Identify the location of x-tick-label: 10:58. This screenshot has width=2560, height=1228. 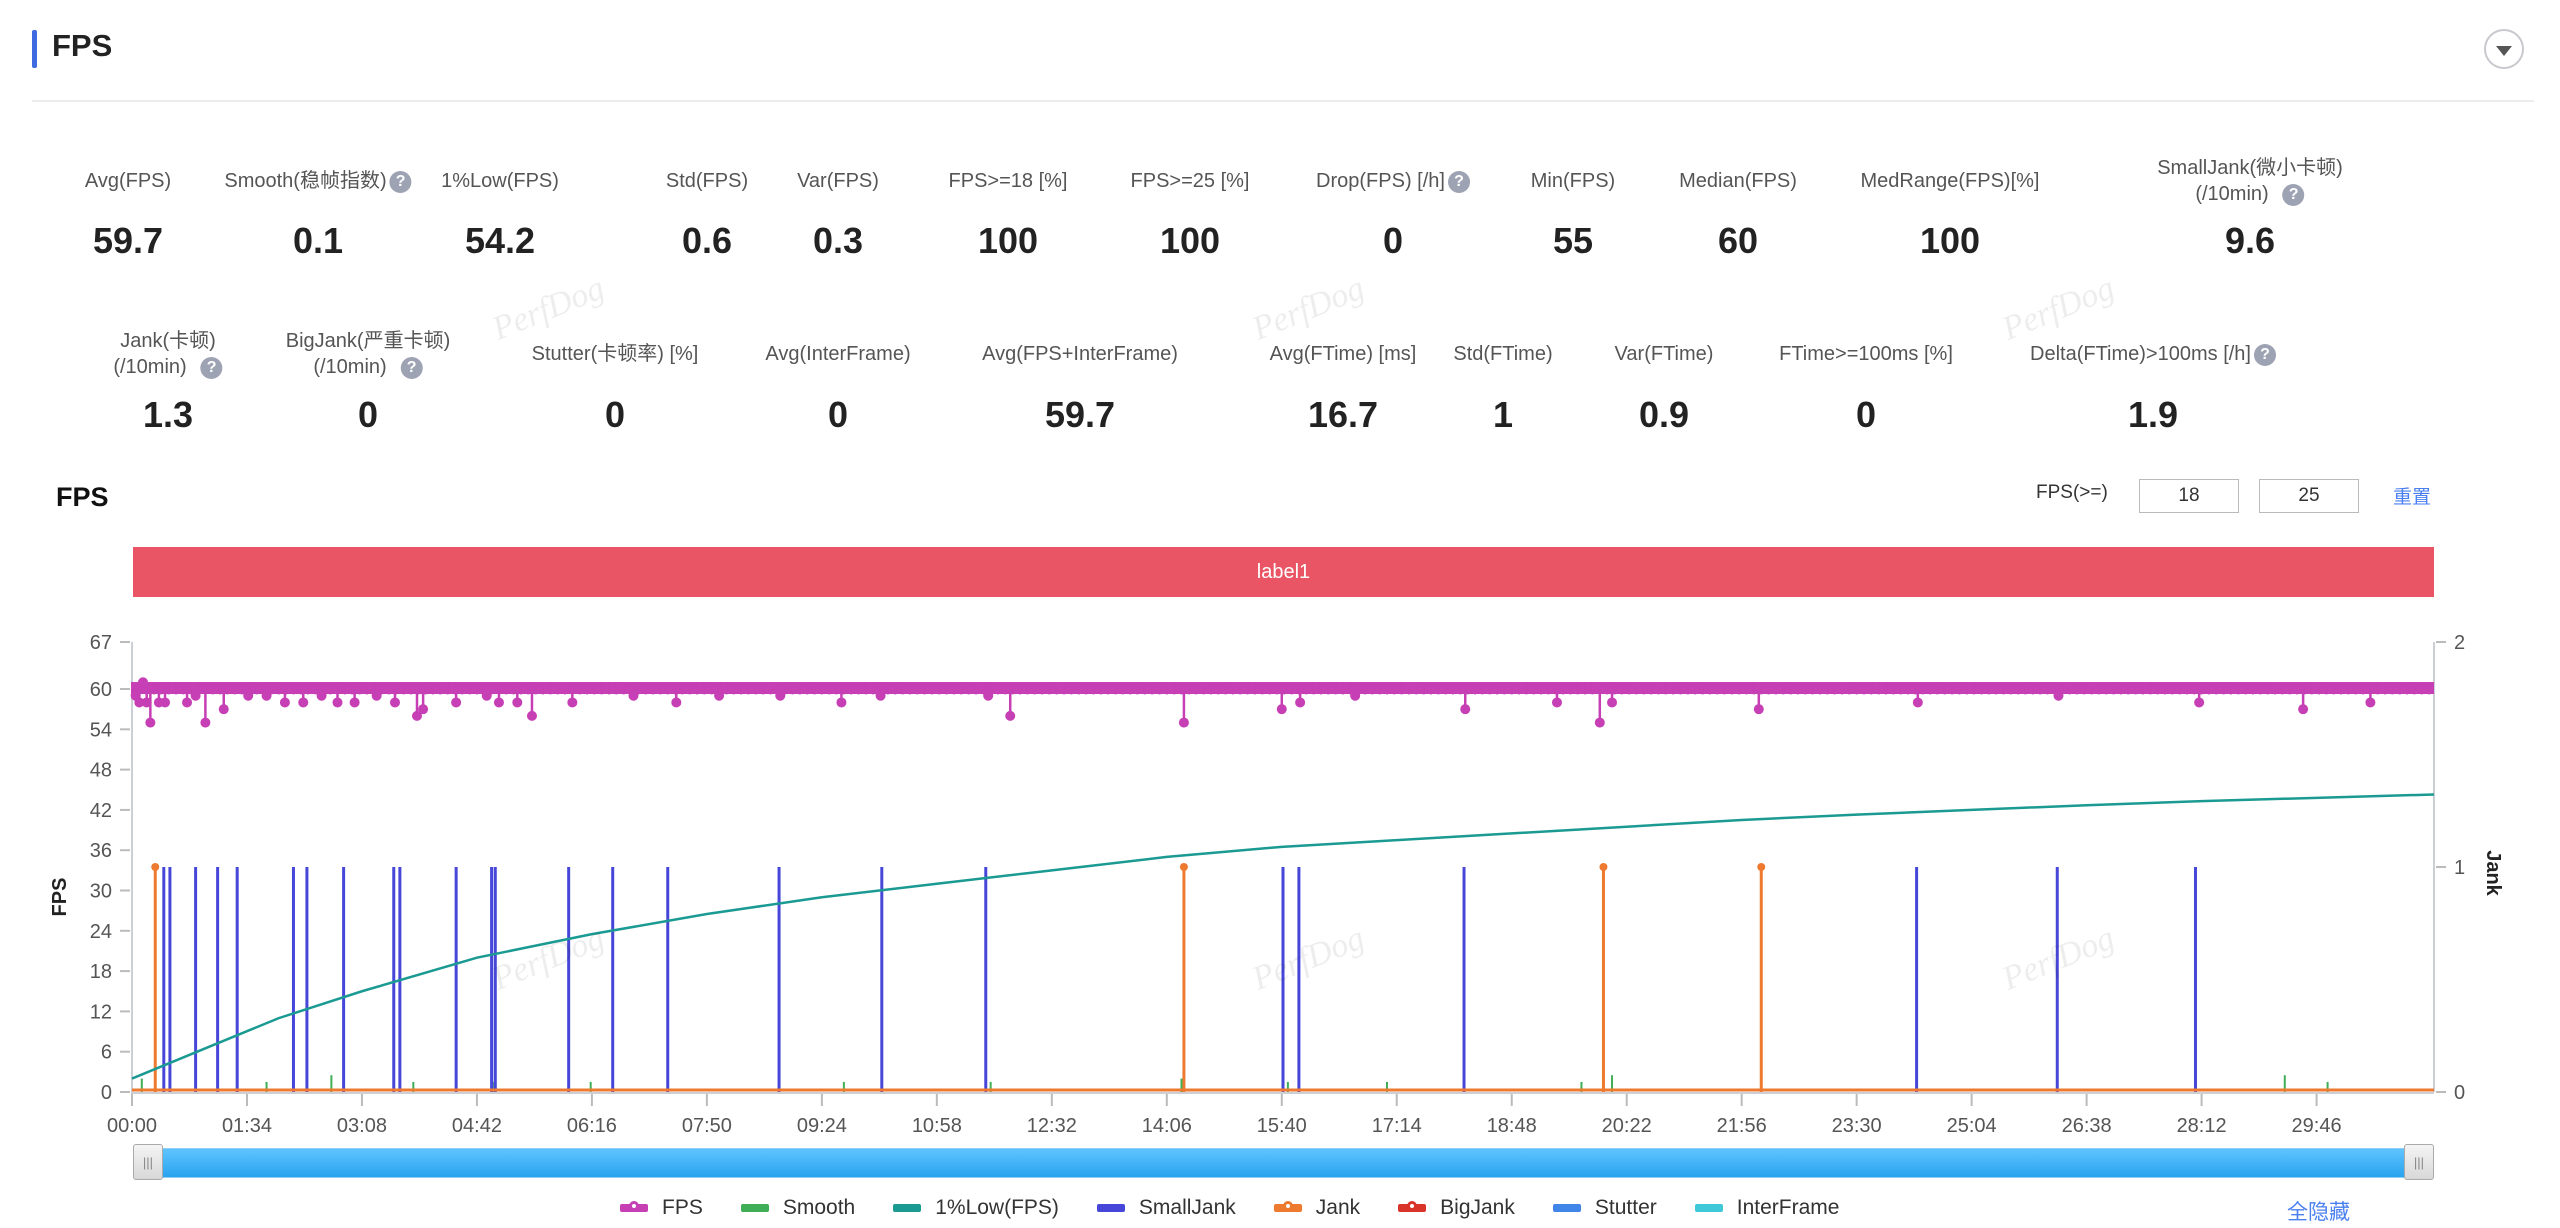
(937, 1126).